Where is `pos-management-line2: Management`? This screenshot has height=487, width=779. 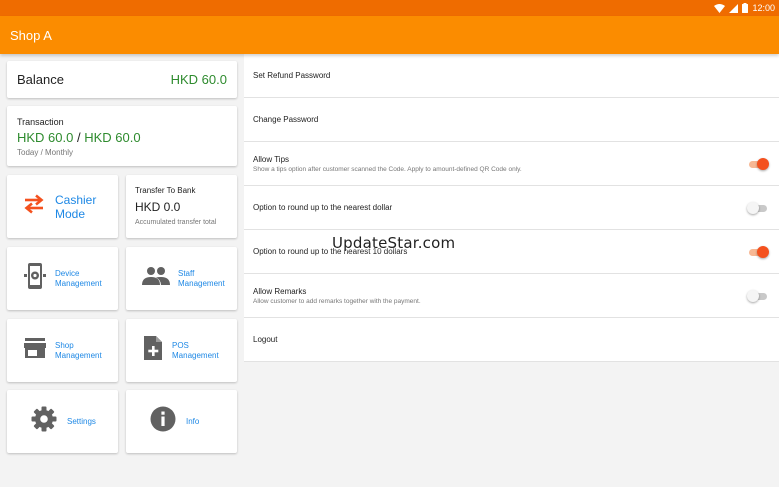 pos-management-line2: Management is located at coordinates (195, 355).